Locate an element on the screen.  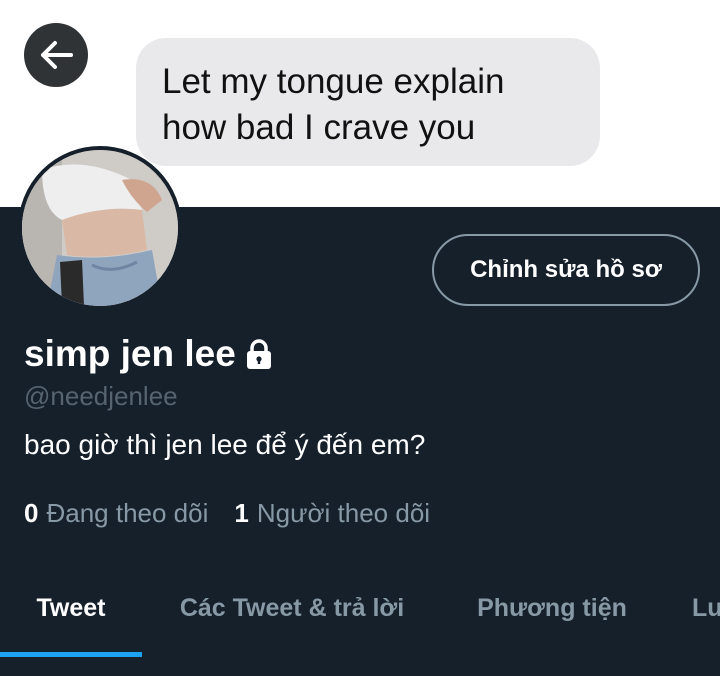
back-button is located at coordinates (56, 55).